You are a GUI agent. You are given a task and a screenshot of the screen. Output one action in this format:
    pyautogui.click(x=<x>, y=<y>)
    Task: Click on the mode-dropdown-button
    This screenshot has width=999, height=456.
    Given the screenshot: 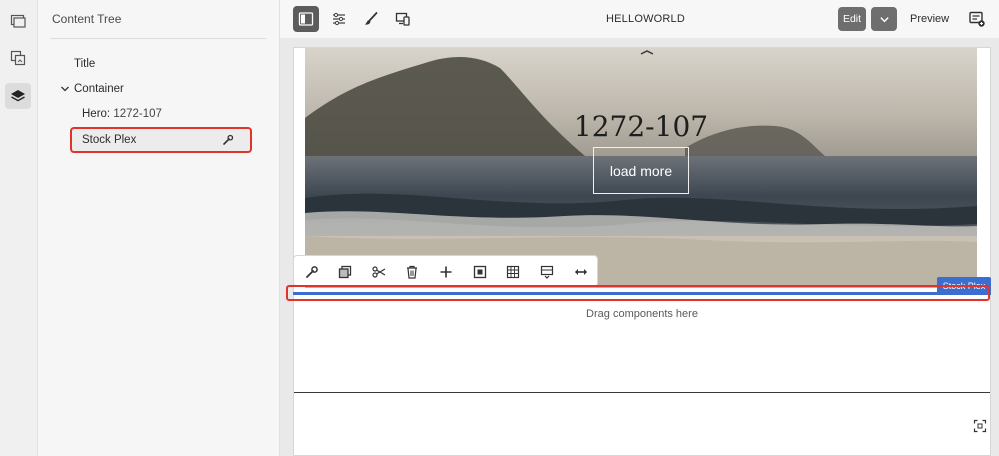 What is the action you would take?
    pyautogui.click(x=884, y=19)
    